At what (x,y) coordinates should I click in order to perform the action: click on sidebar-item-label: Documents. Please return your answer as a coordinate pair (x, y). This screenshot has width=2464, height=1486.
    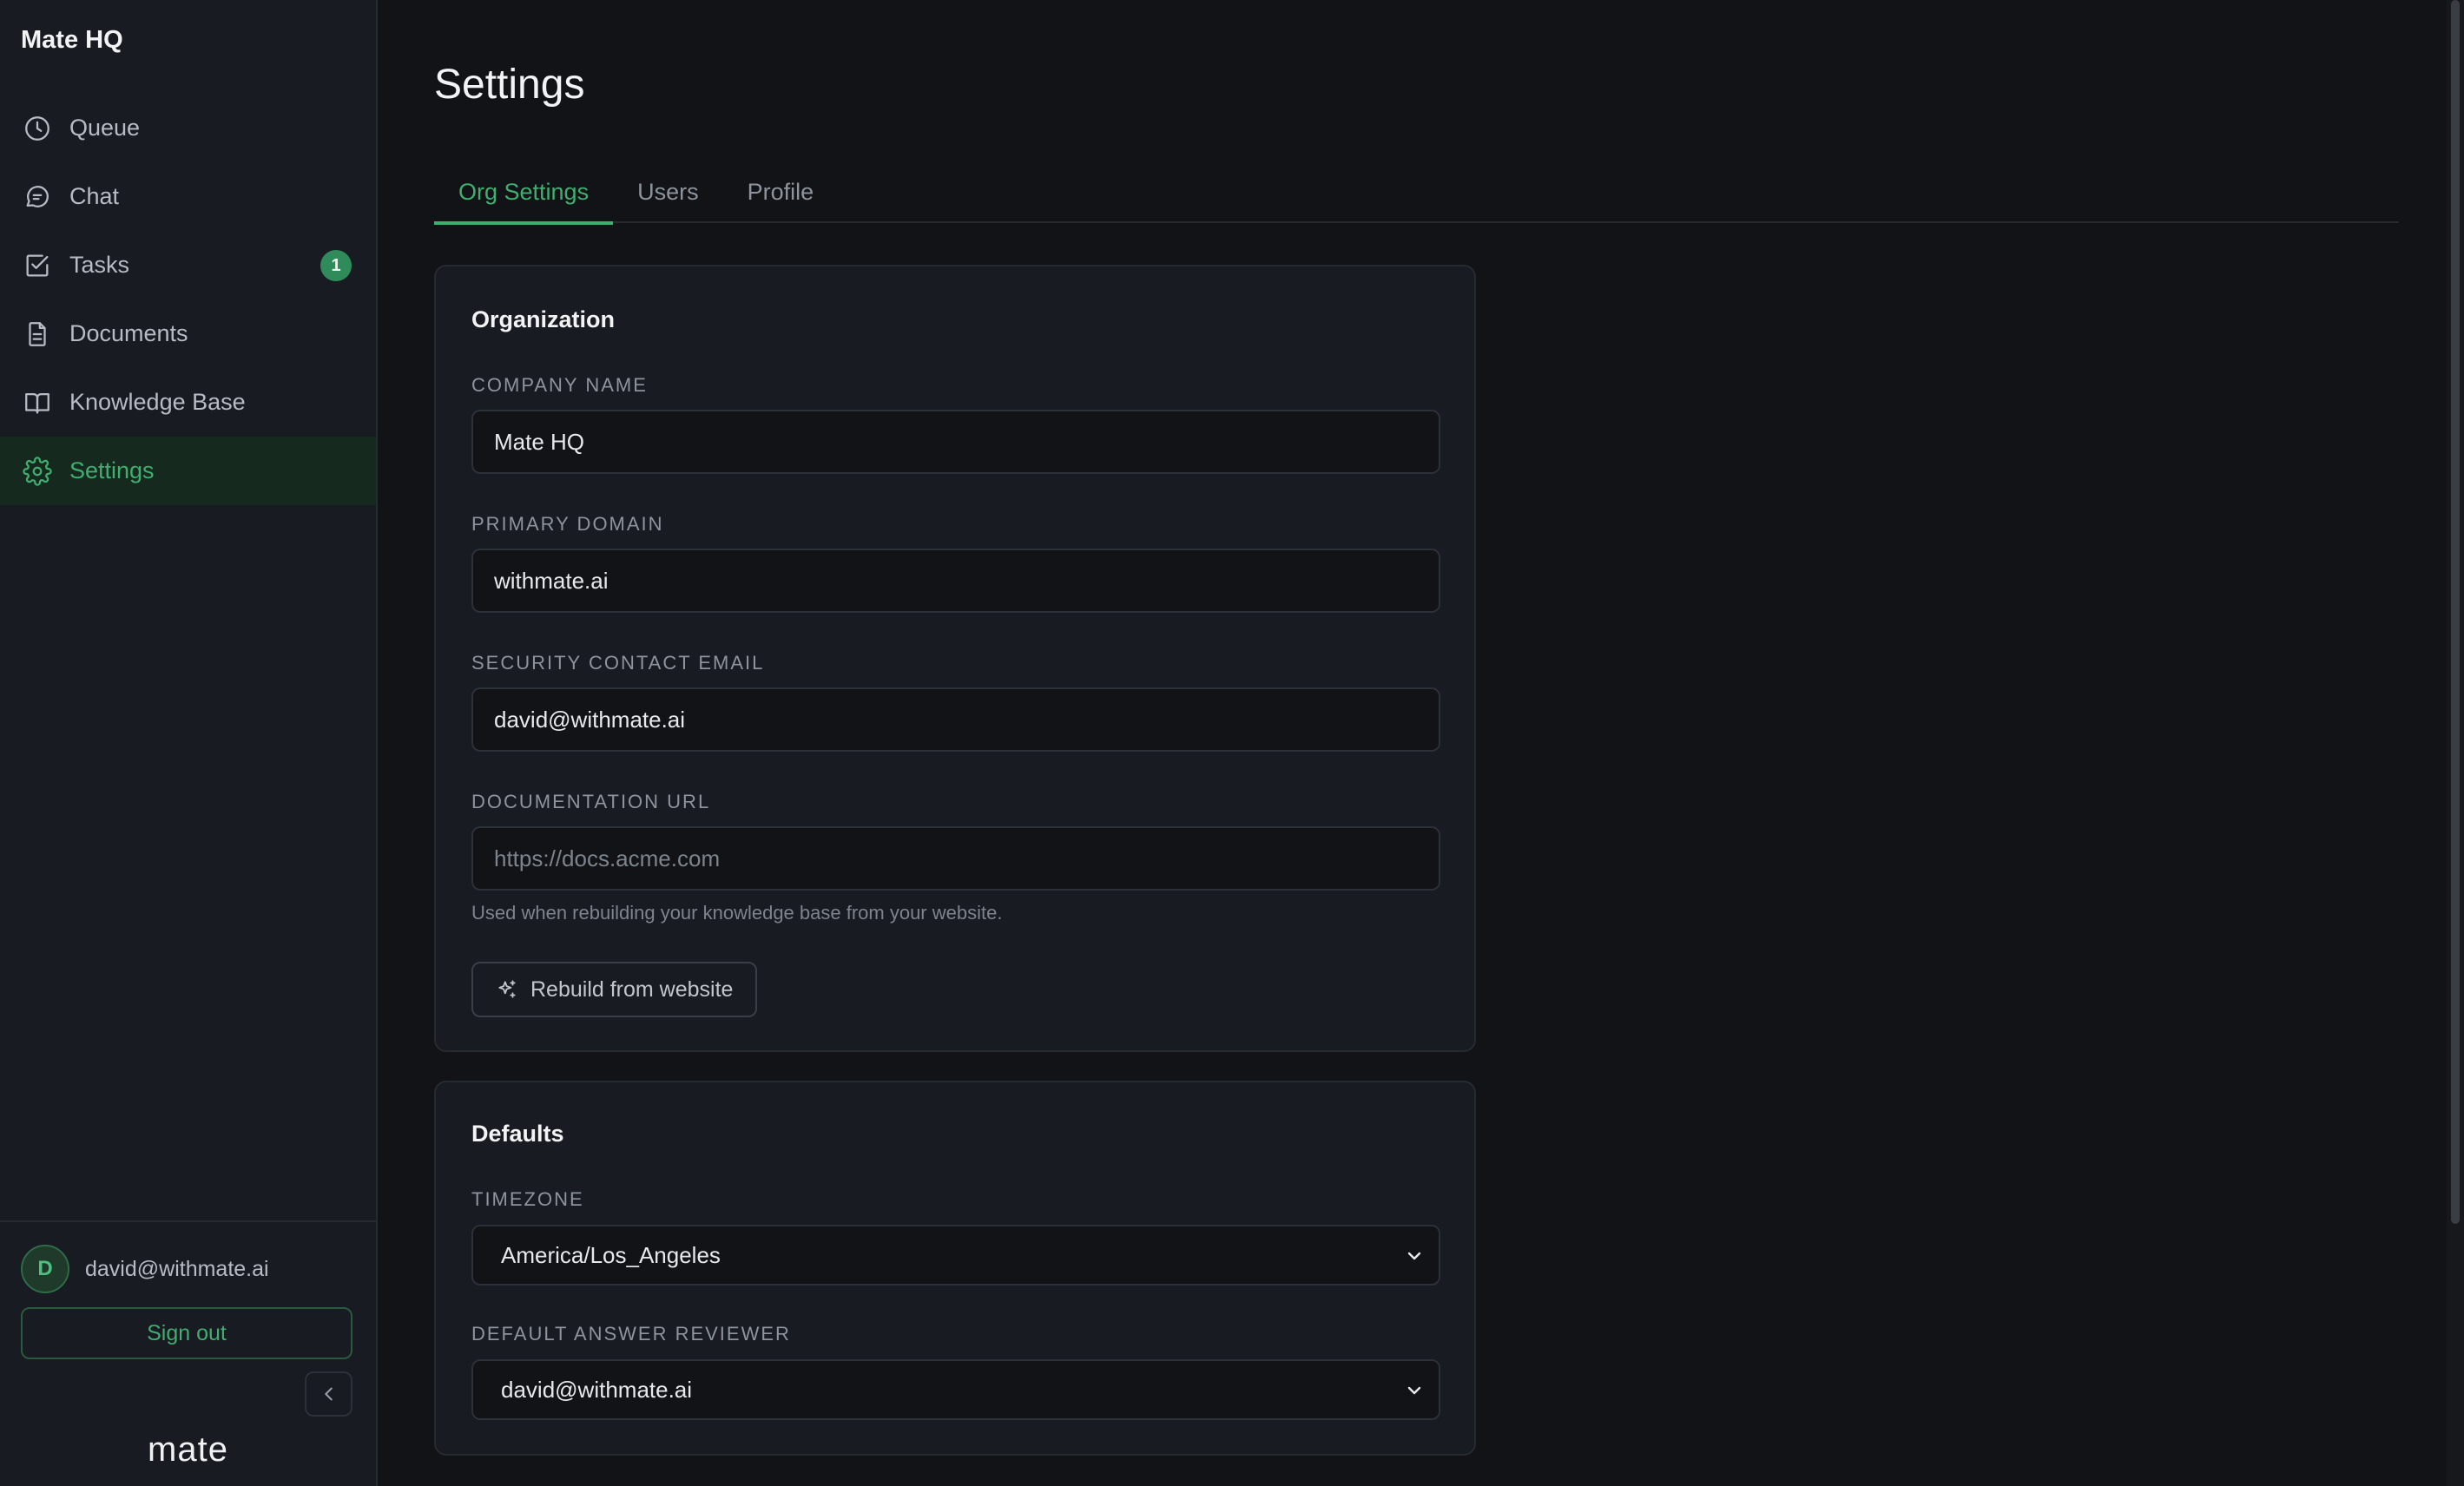
    Looking at the image, I should click on (128, 333).